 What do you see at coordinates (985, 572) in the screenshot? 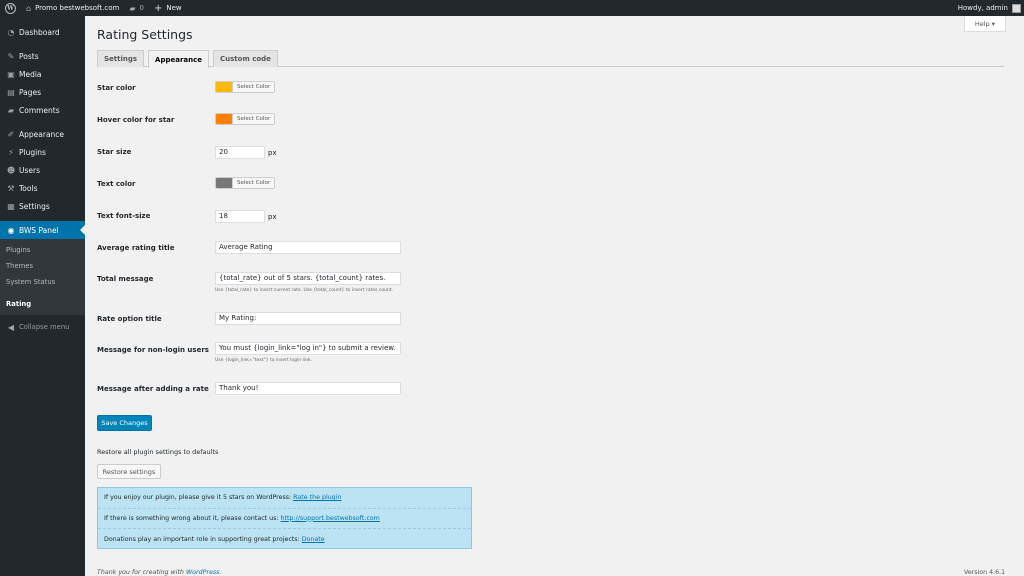
I see `footer-version: Version 4.6.1` at bounding box center [985, 572].